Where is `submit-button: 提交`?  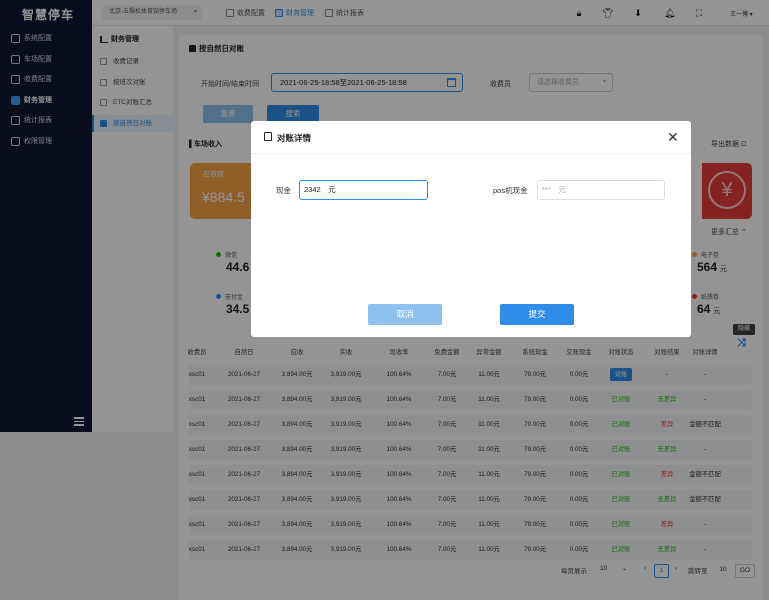 submit-button: 提交 is located at coordinates (537, 314).